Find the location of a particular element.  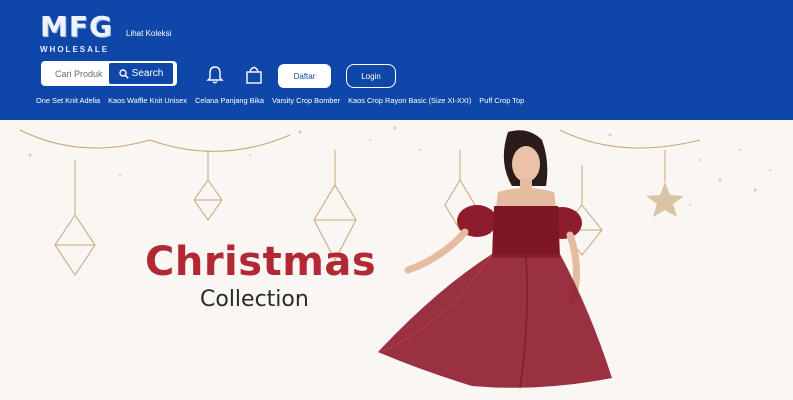

brand-logo: MFG WHOLESALE is located at coordinates (76, 34).